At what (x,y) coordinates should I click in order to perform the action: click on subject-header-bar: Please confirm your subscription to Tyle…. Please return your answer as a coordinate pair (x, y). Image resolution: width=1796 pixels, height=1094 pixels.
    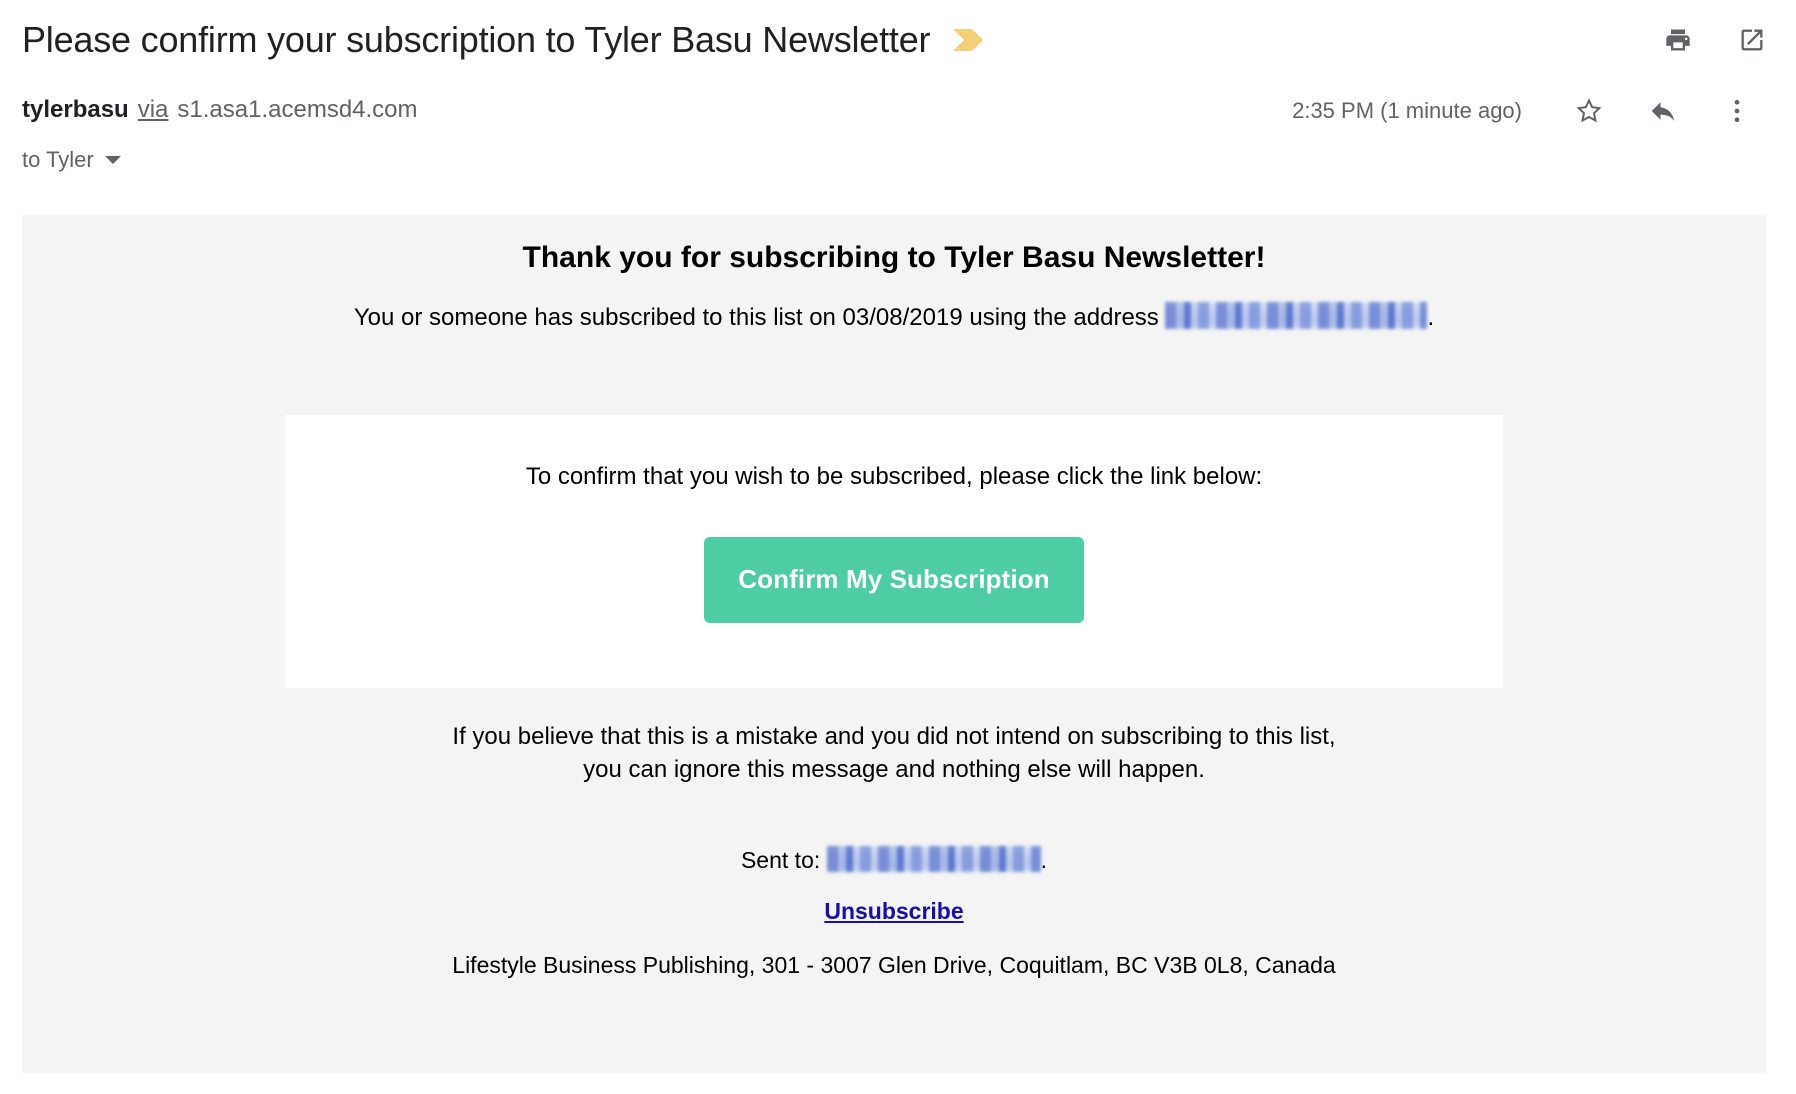
    Looking at the image, I should click on (898, 40).